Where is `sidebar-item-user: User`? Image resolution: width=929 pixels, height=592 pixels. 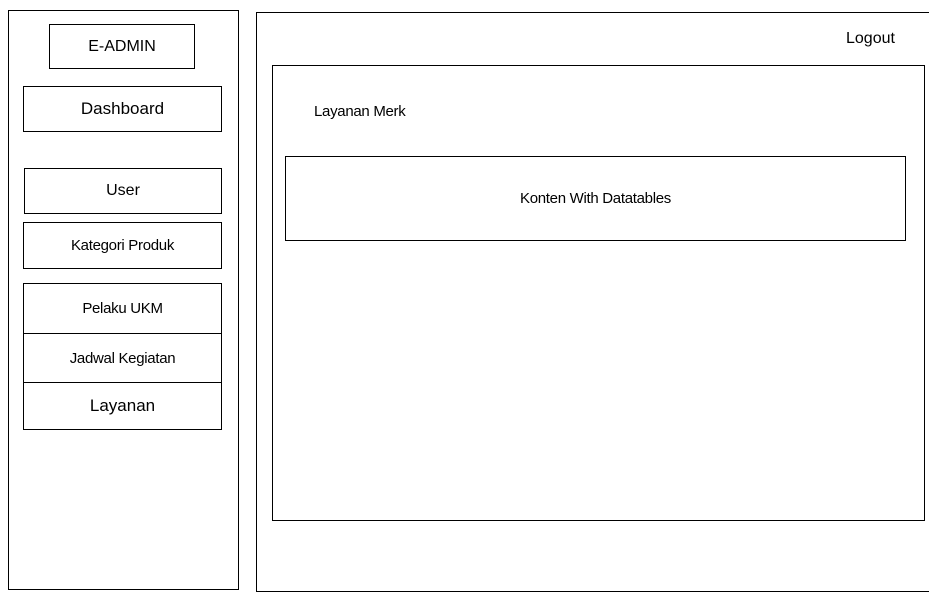
sidebar-item-user: User is located at coordinates (123, 191).